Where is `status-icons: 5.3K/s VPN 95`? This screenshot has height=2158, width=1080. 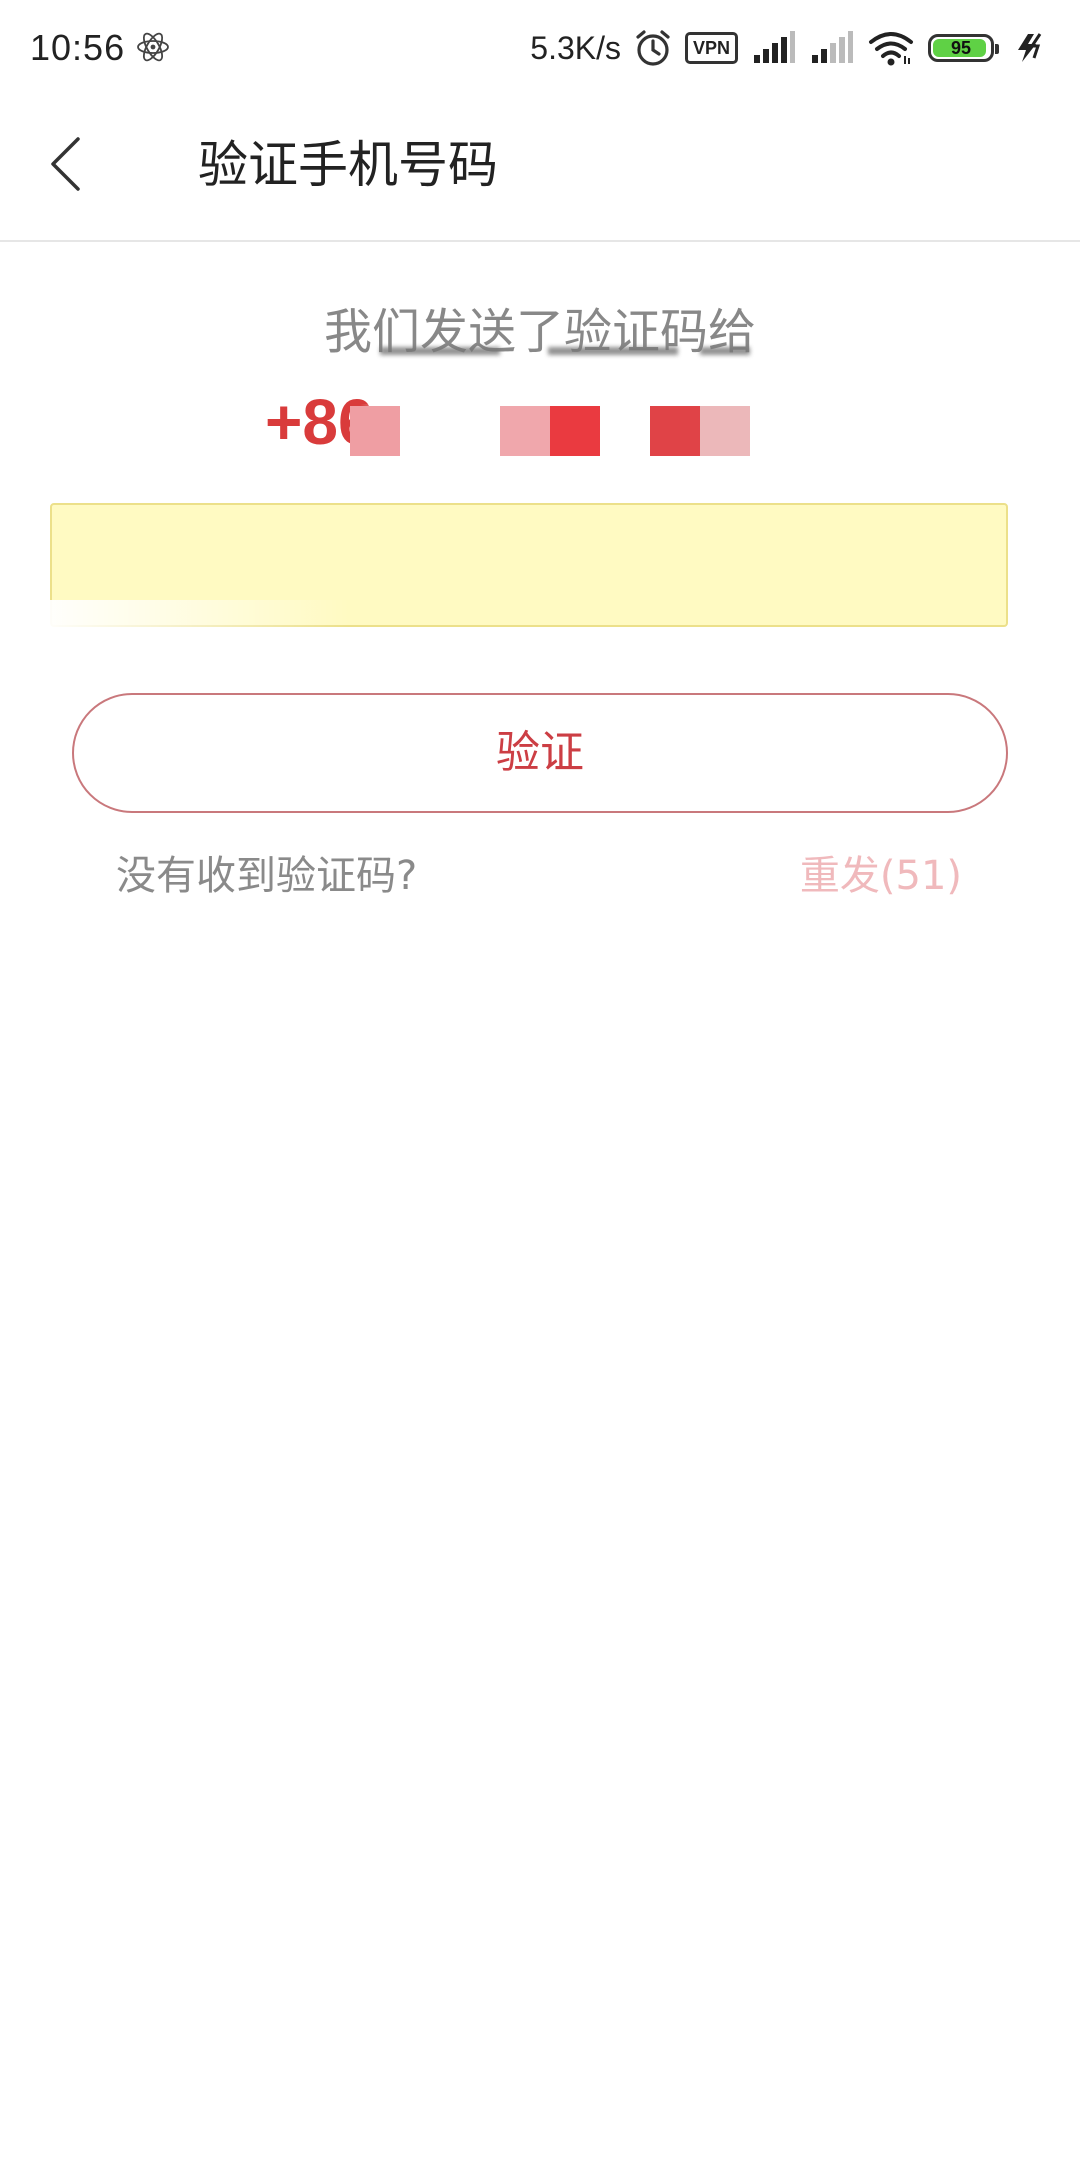
status-icons: 5.3K/s VPN 95 is located at coordinates (788, 48).